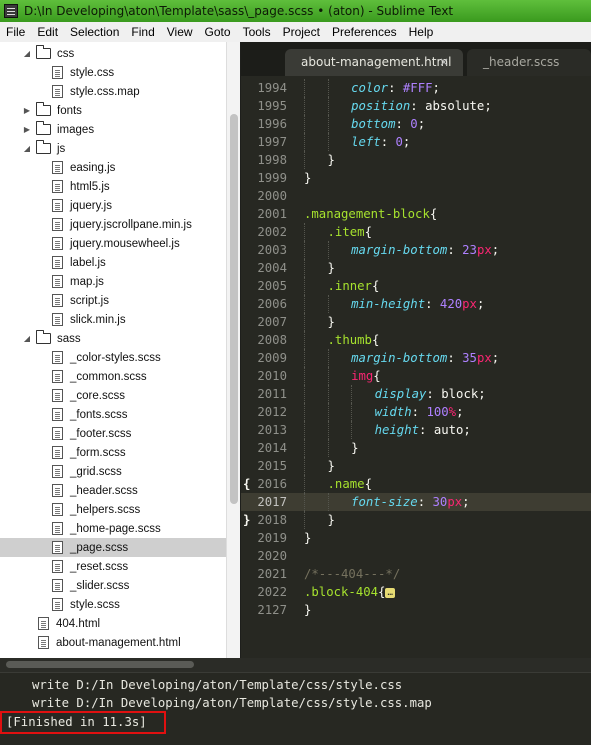 This screenshot has height=745, width=591. Describe the element at coordinates (416, 160) in the screenshot. I see `code-line: 1998}` at that location.